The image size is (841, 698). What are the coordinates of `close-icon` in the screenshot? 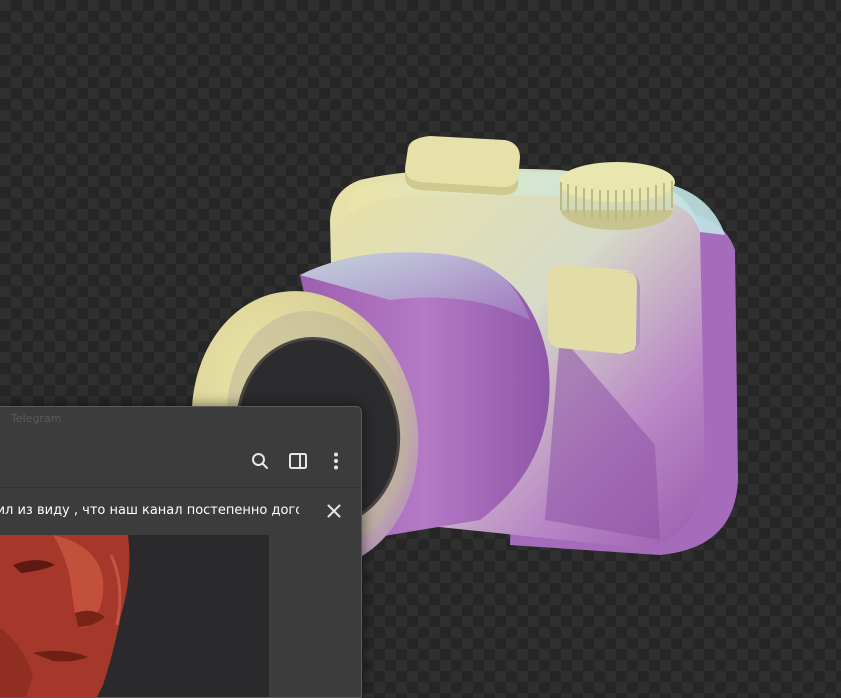 It's located at (334, 511).